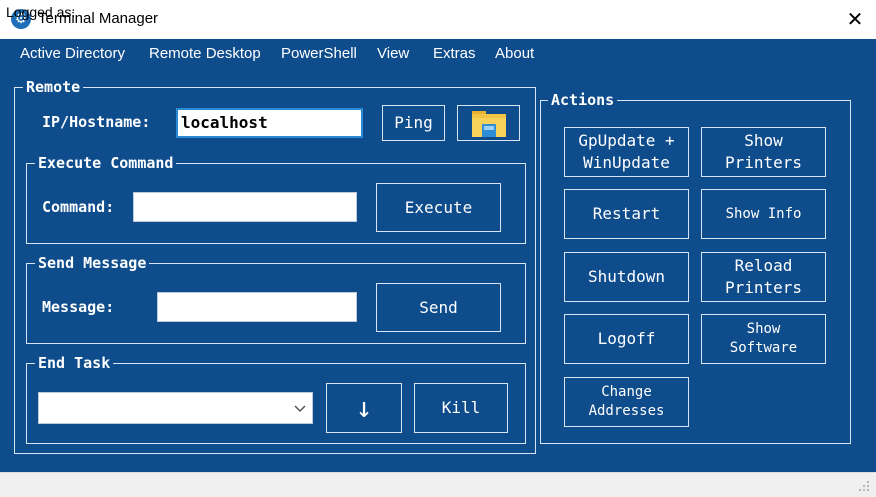 This screenshot has height=497, width=876. What do you see at coordinates (175, 408) in the screenshot?
I see `process-select` at bounding box center [175, 408].